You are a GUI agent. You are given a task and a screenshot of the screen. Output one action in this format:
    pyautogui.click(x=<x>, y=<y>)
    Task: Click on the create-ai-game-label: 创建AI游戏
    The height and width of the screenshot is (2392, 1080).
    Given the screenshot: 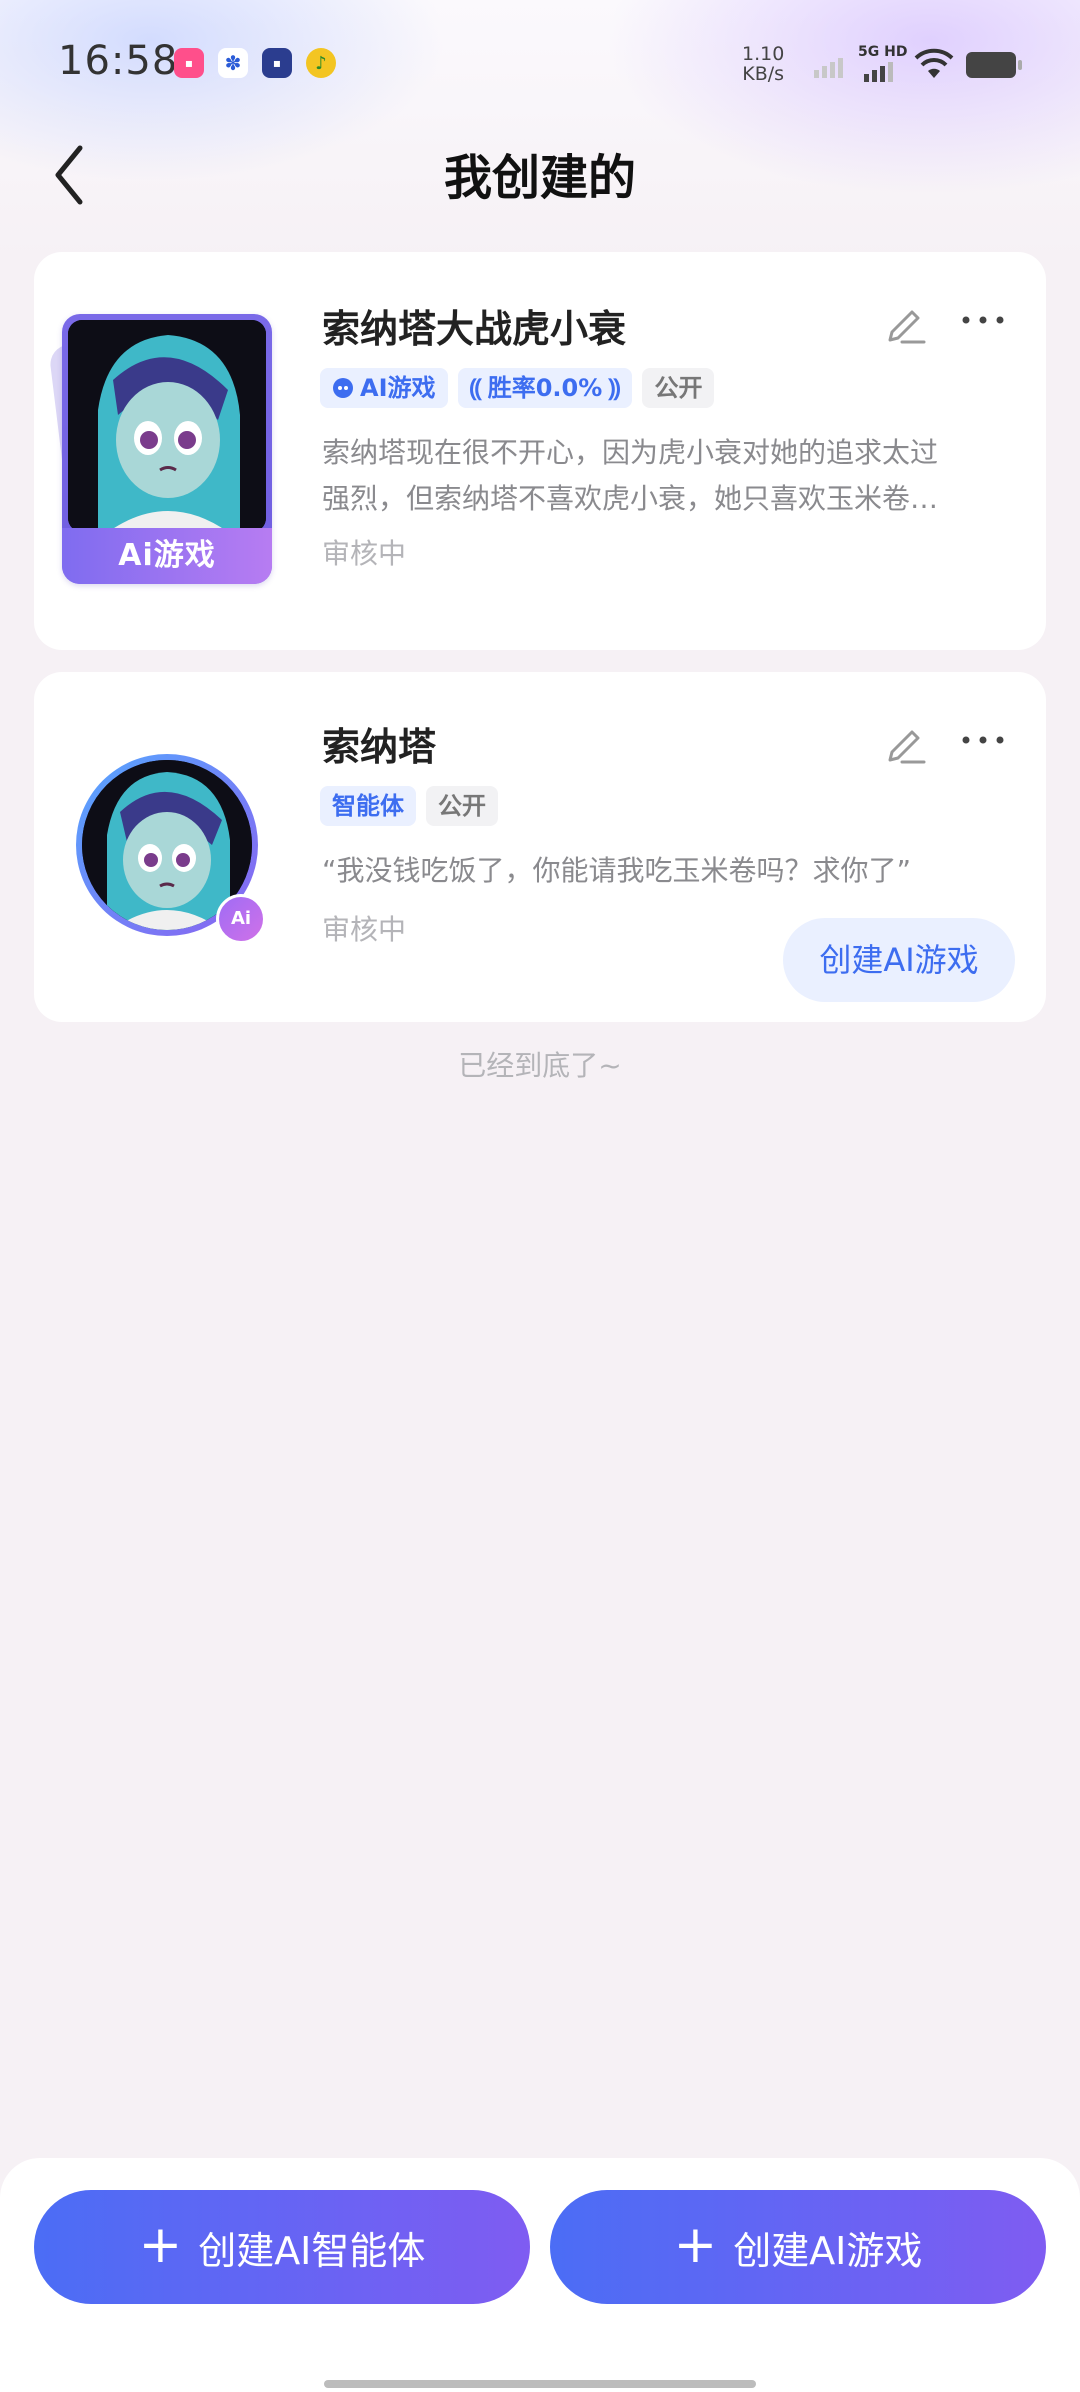 What is the action you would take?
    pyautogui.click(x=828, y=2250)
    